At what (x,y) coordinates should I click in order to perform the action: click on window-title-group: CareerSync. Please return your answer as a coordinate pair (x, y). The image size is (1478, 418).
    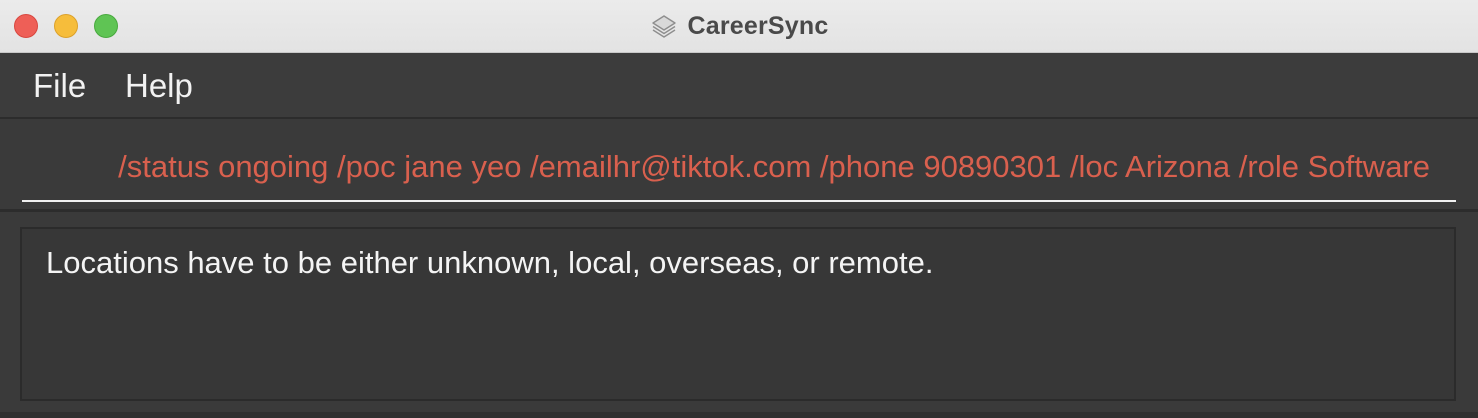
    Looking at the image, I should click on (739, 26).